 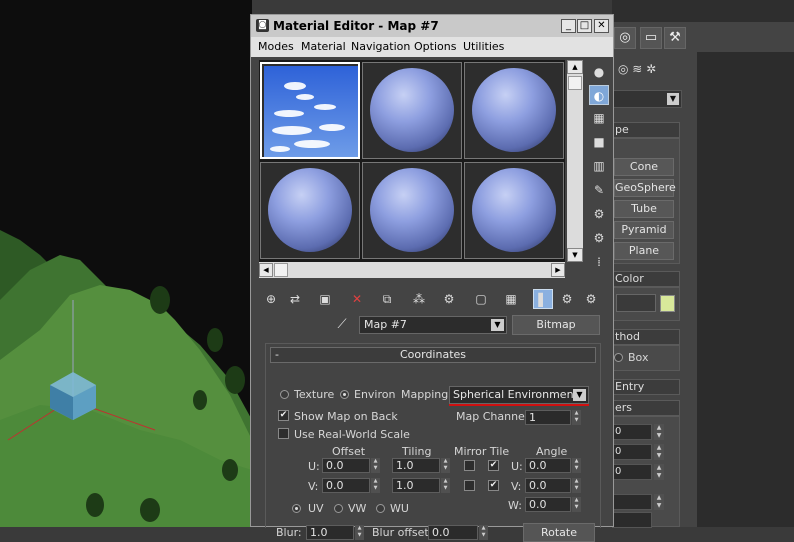 I want to click on put-to-scene-icon: ⇄, so click(x=295, y=299).